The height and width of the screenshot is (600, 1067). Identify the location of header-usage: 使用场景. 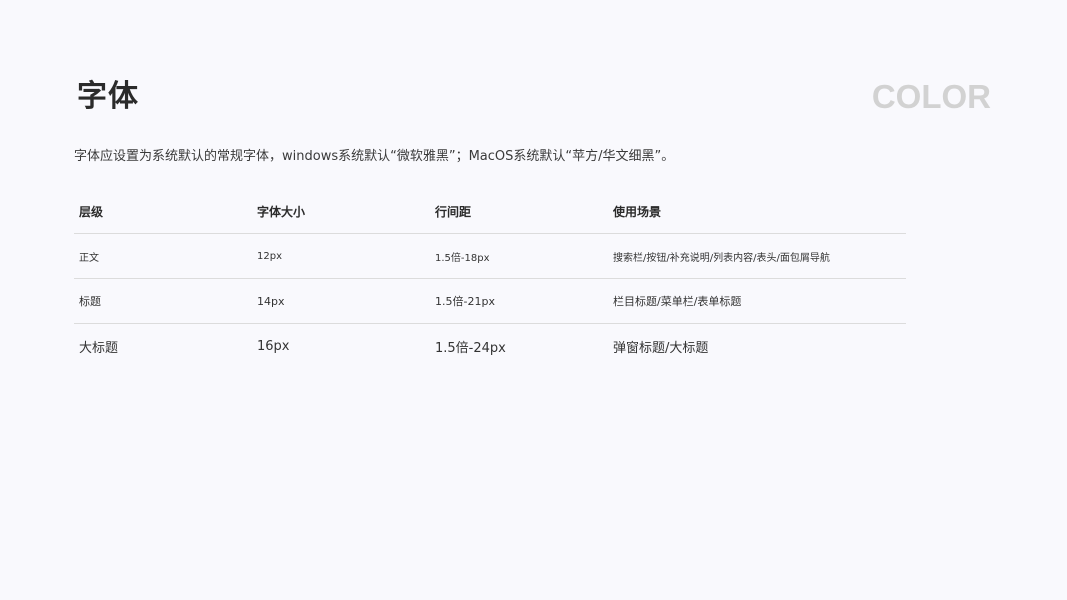
(757, 212).